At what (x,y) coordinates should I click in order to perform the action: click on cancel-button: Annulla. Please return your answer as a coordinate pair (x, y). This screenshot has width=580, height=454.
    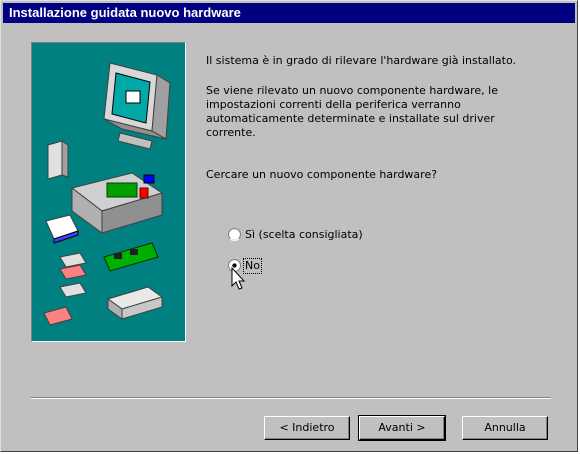
    Looking at the image, I should click on (505, 428).